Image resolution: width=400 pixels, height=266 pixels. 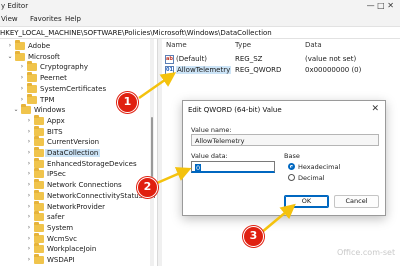 What do you see at coordinates (55, 131) in the screenshot?
I see `tree-item-label: BITS` at bounding box center [55, 131].